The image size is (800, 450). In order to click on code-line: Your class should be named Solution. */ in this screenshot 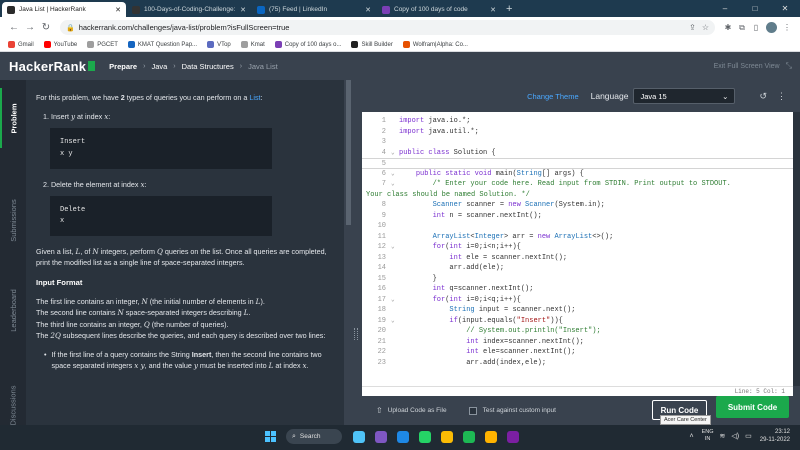, I will do `click(577, 195)`.